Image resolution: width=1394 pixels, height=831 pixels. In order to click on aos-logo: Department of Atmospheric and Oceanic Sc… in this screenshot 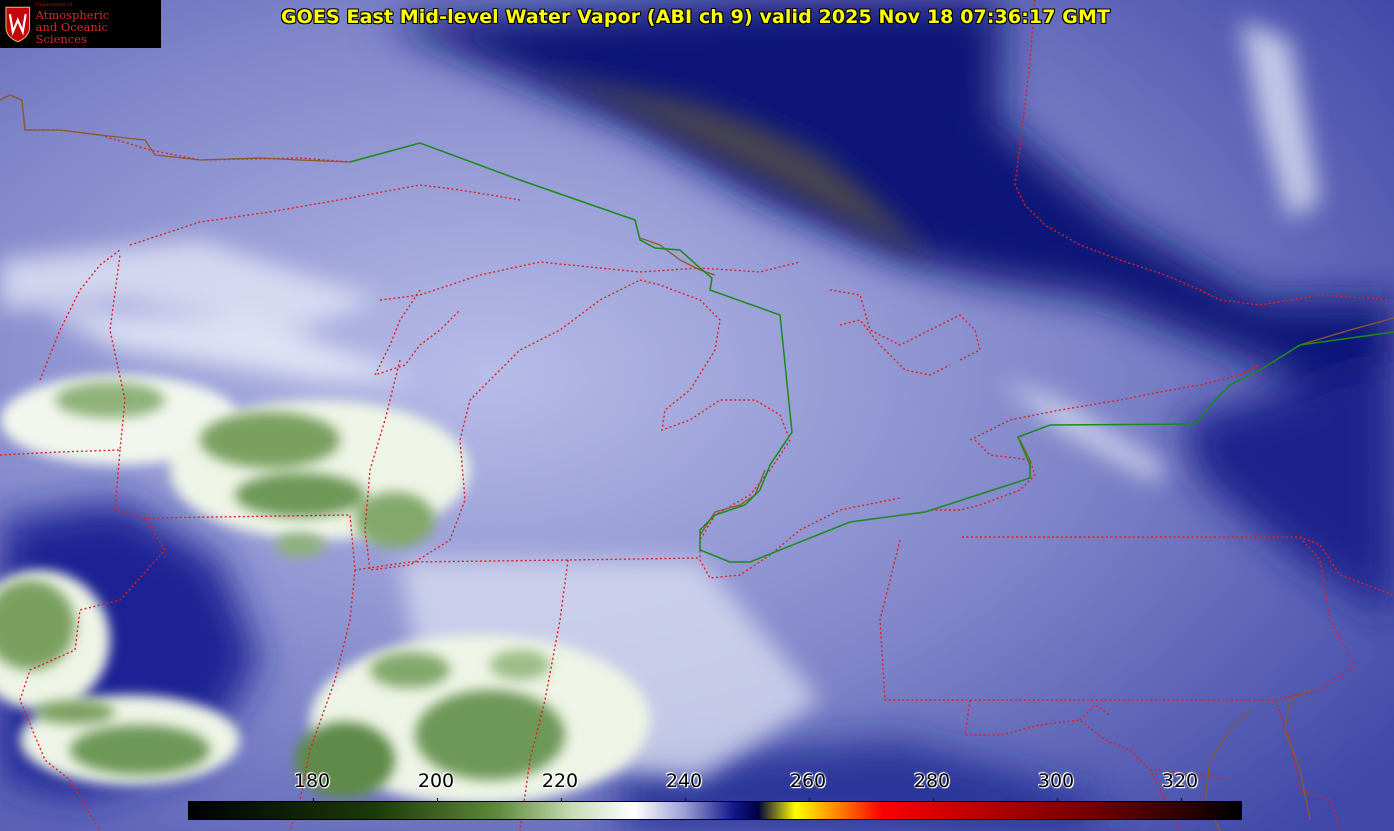, I will do `click(80, 24)`.